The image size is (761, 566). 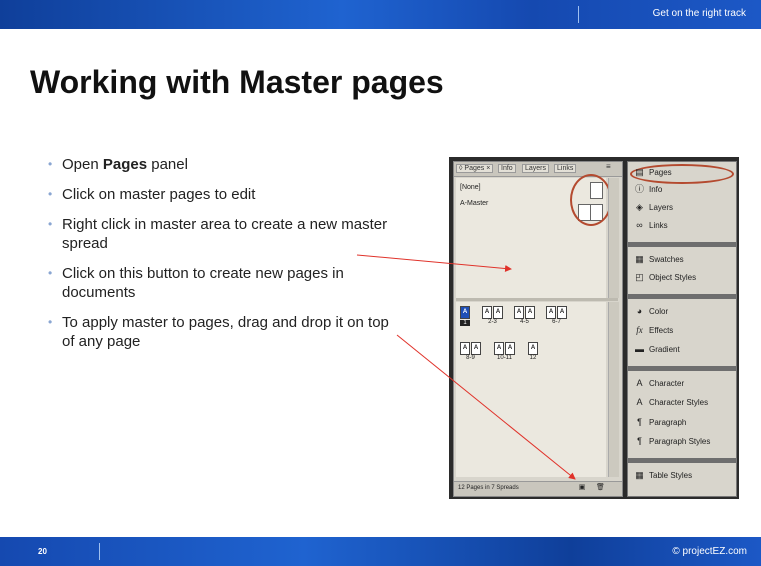 What do you see at coordinates (486, 407) in the screenshot?
I see `arrow-to-new-page-button` at bounding box center [486, 407].